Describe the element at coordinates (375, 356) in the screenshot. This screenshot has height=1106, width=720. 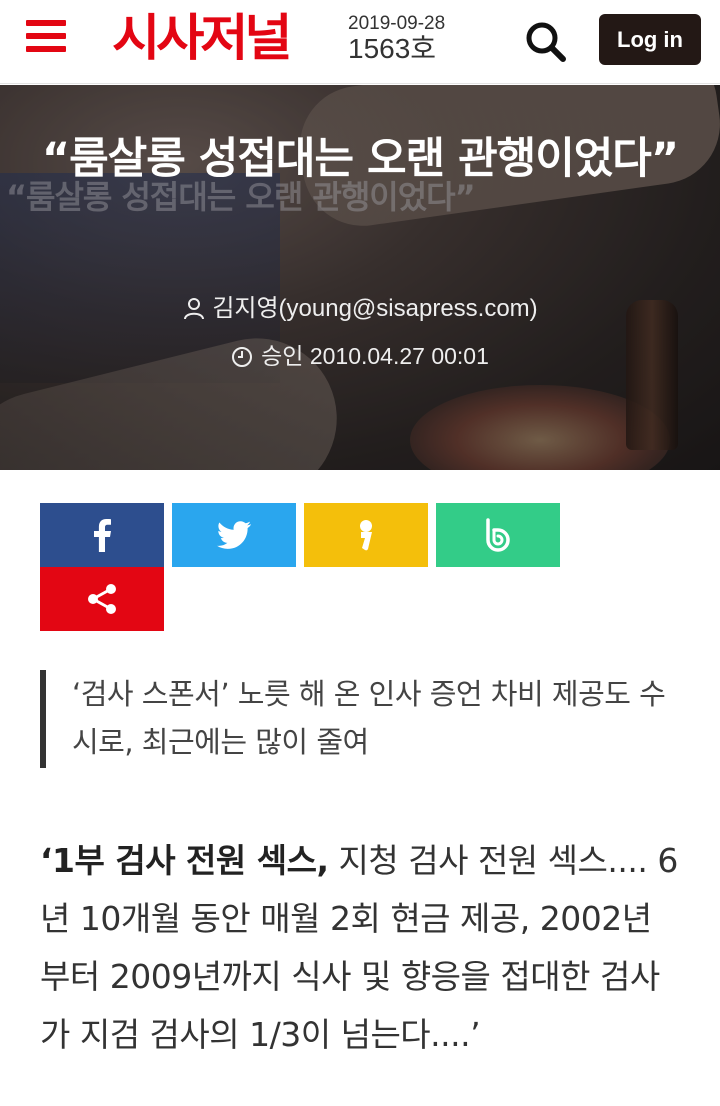
I see `approved-text: 승인 2010.04.27 00:01` at that location.